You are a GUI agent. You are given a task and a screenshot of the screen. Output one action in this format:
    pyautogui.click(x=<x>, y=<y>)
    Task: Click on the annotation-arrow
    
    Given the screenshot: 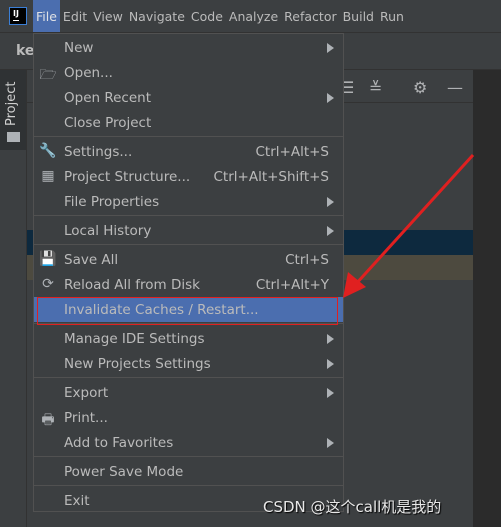 What is the action you would take?
    pyautogui.click(x=409, y=225)
    